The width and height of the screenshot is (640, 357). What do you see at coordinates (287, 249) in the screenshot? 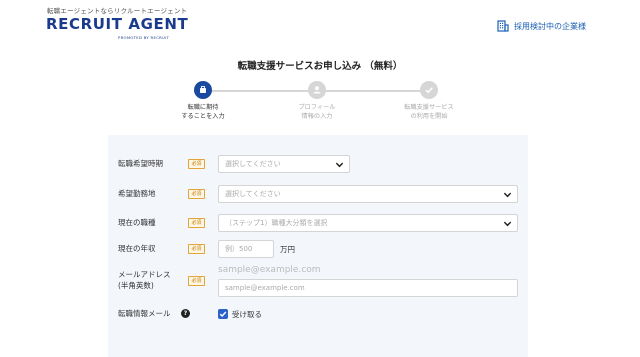
I see `income-unit: 万円` at bounding box center [287, 249].